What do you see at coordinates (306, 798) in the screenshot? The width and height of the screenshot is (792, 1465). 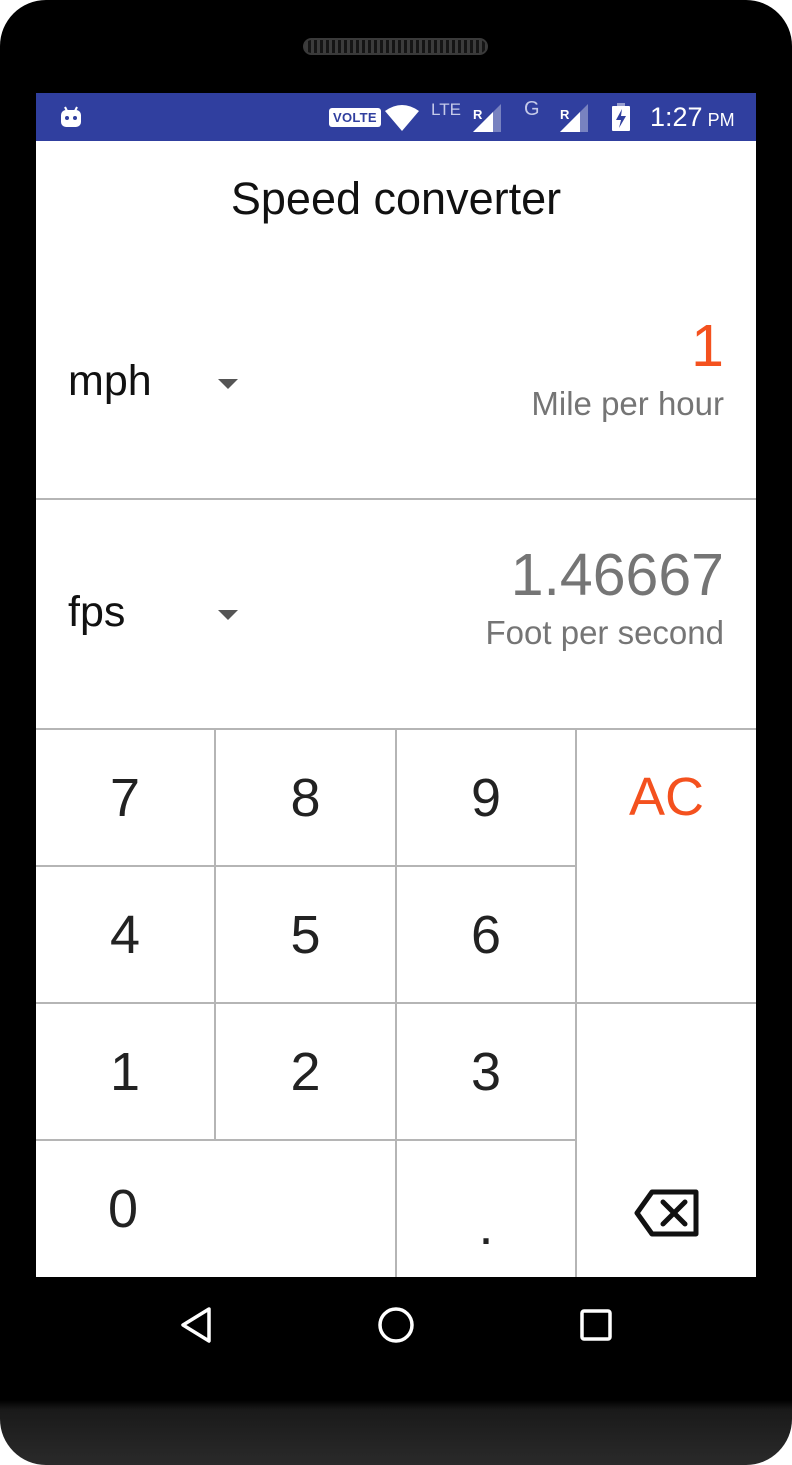 I see `key-8: 8` at bounding box center [306, 798].